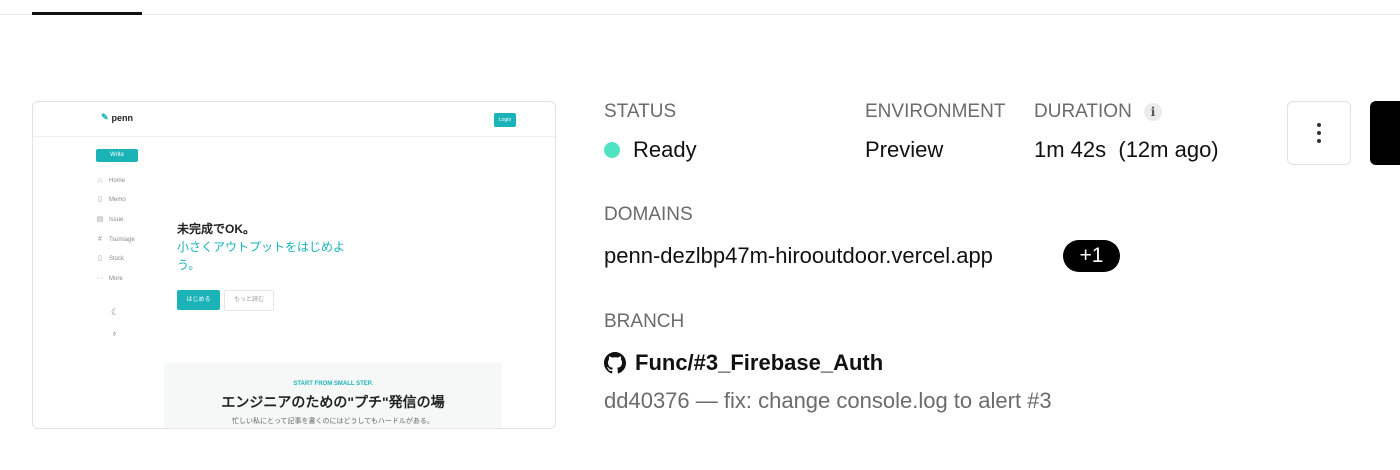 This screenshot has height=470, width=1400. Describe the element at coordinates (798, 256) in the screenshot. I see `domain-link: penn-dezlbp47m-hirooutdoor.vercel.app` at that location.